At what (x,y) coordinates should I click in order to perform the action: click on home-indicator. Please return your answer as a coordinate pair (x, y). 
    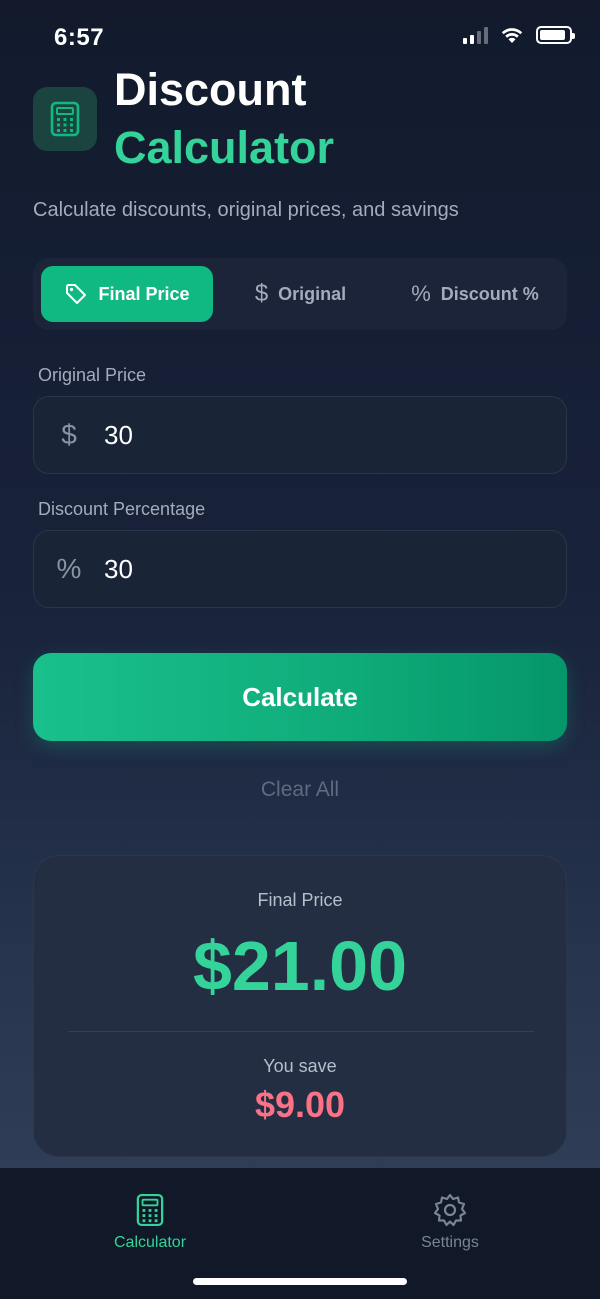
    Looking at the image, I should click on (300, 1281).